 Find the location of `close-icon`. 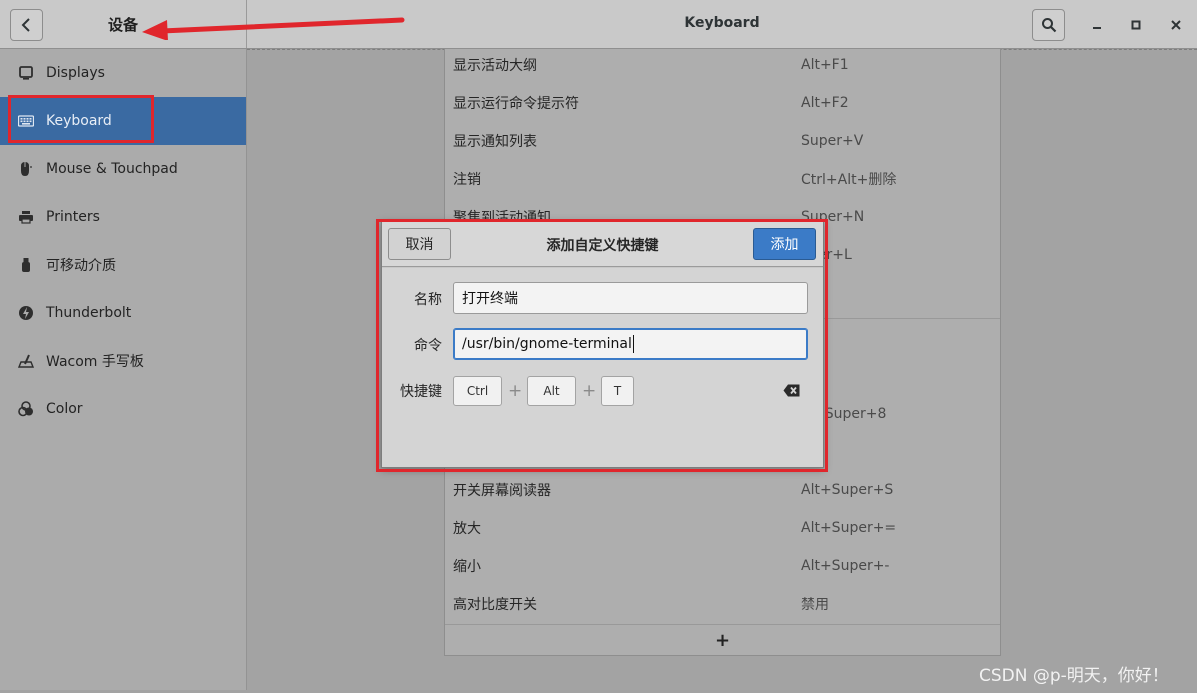

close-icon is located at coordinates (1176, 25).